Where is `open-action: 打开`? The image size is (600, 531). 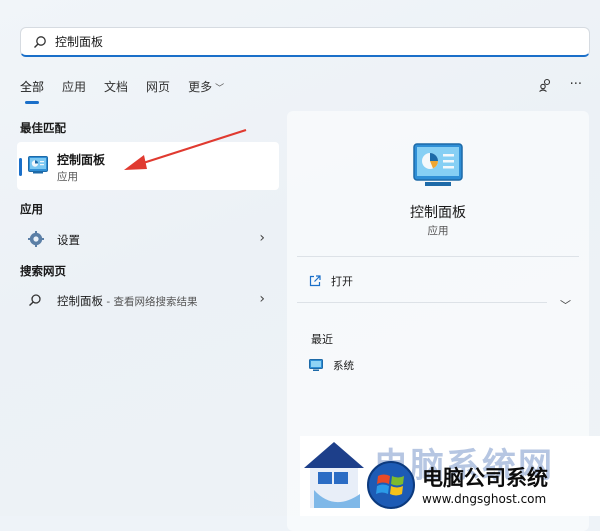 open-action: 打开 is located at coordinates (331, 281).